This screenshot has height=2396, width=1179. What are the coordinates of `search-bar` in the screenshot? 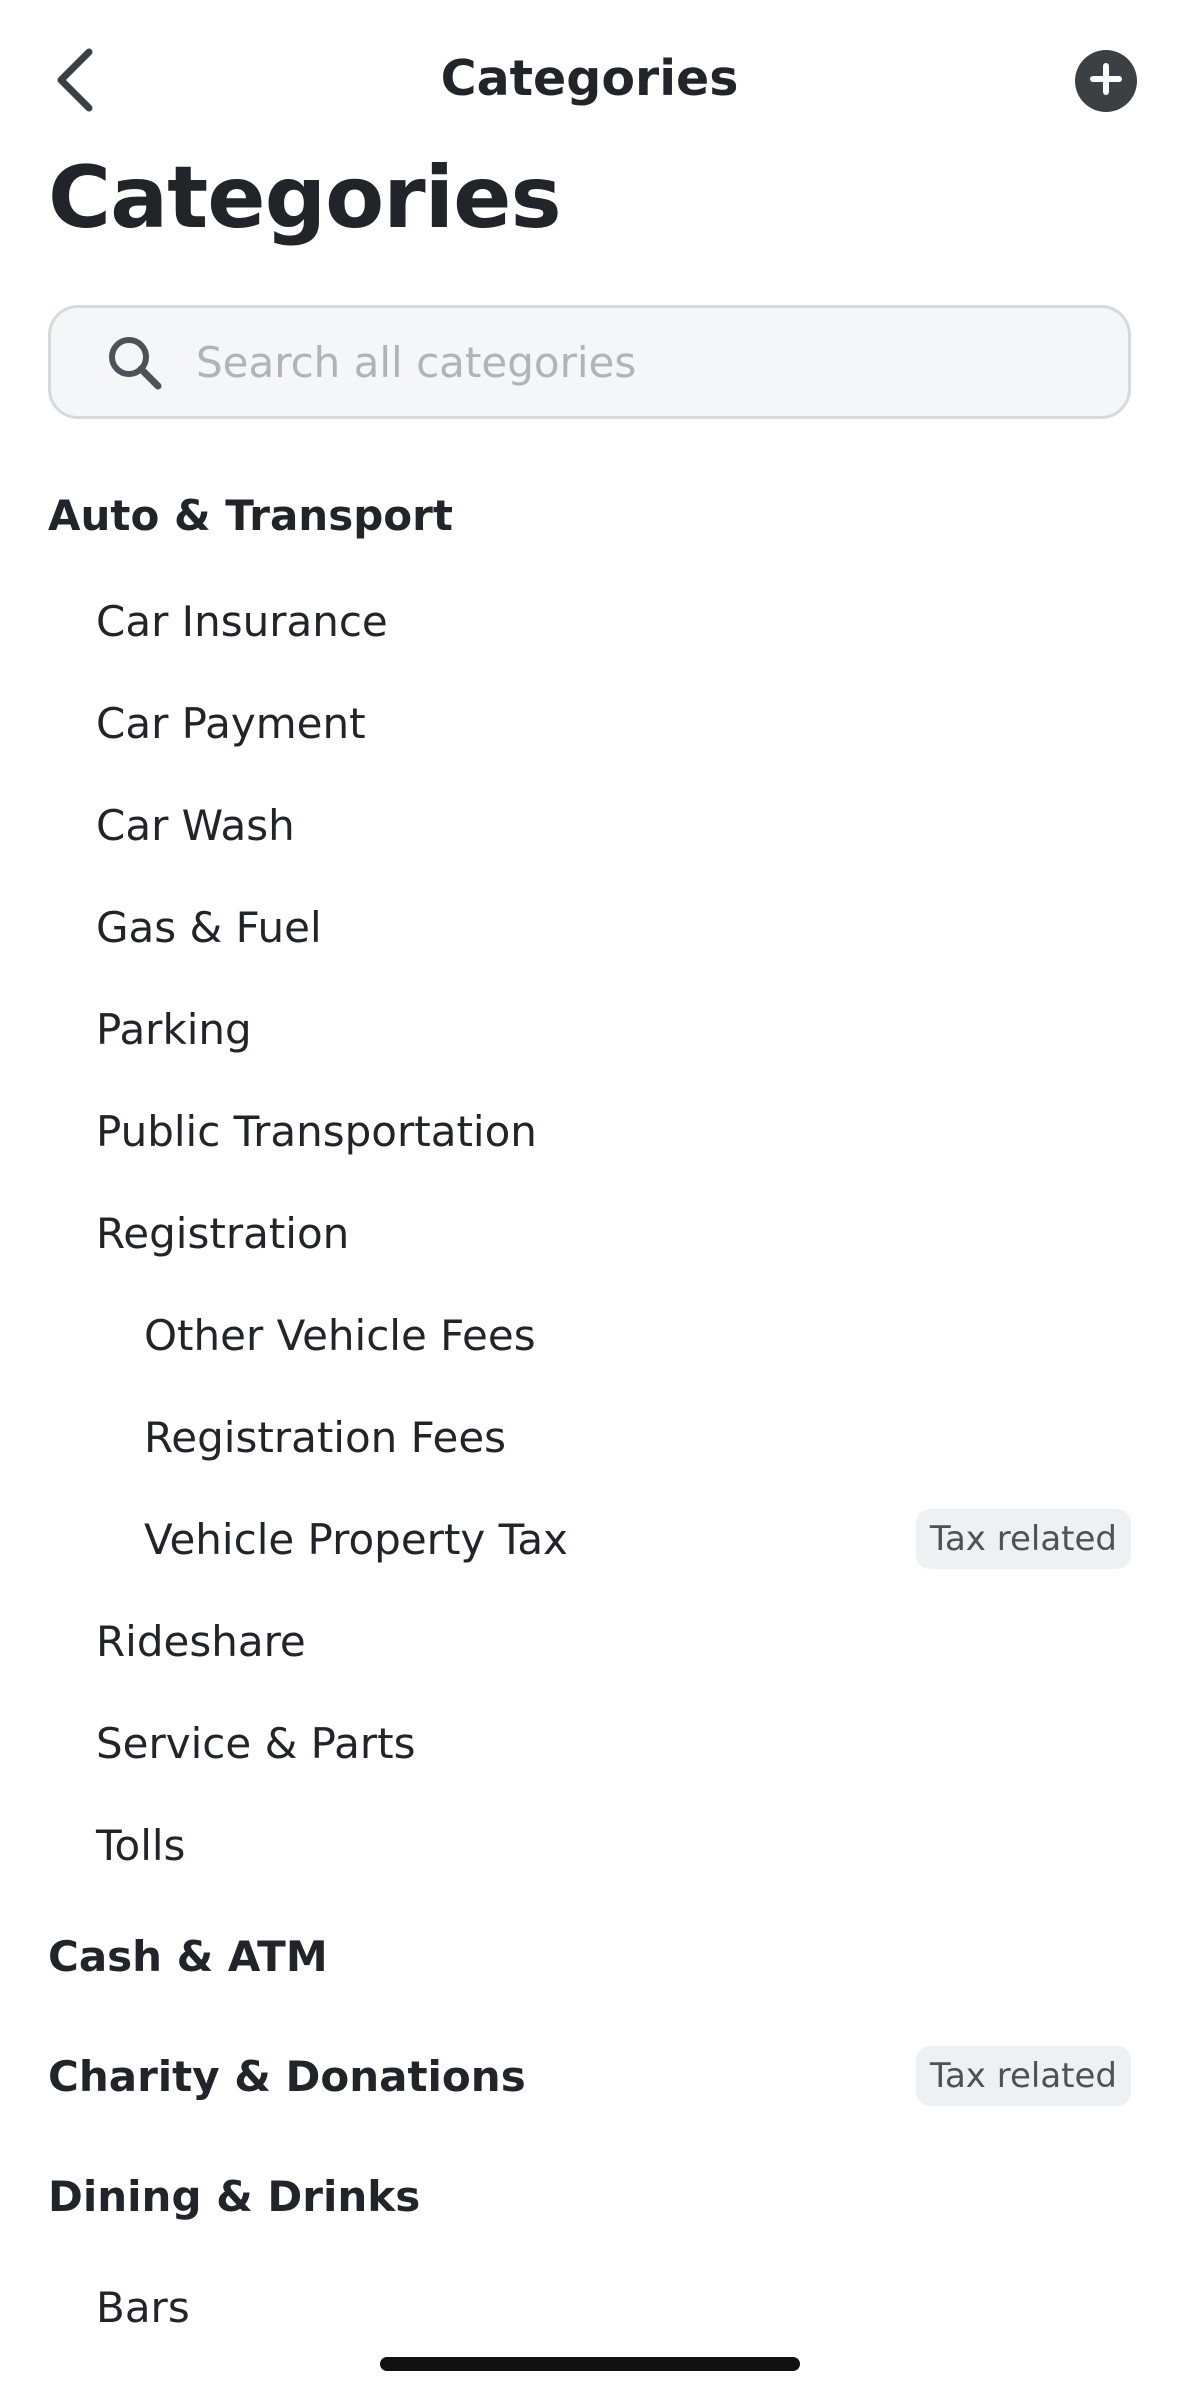 It's located at (589, 362).